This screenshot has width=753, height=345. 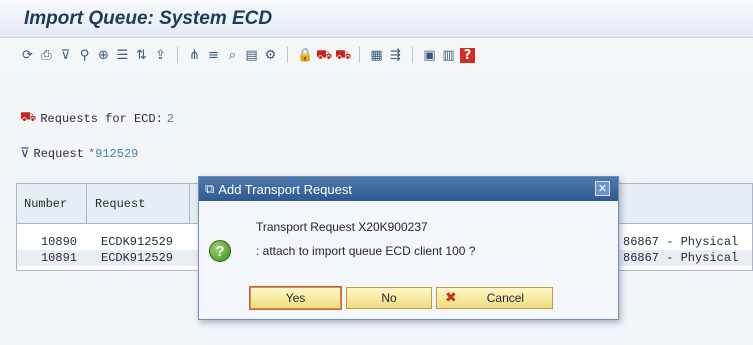 I want to click on layout-icon: ▣, so click(x=429, y=55).